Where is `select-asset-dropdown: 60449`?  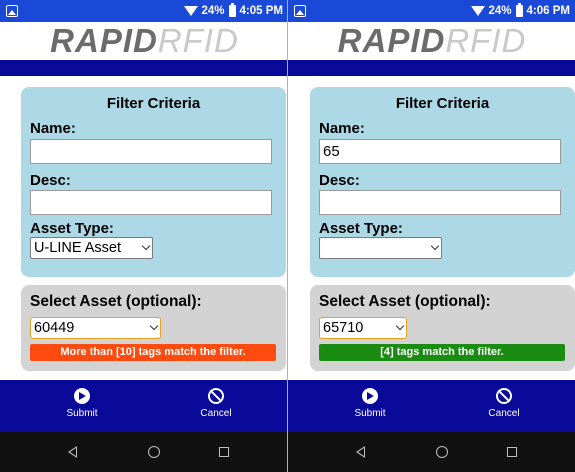 select-asset-dropdown: 60449 is located at coordinates (95, 328).